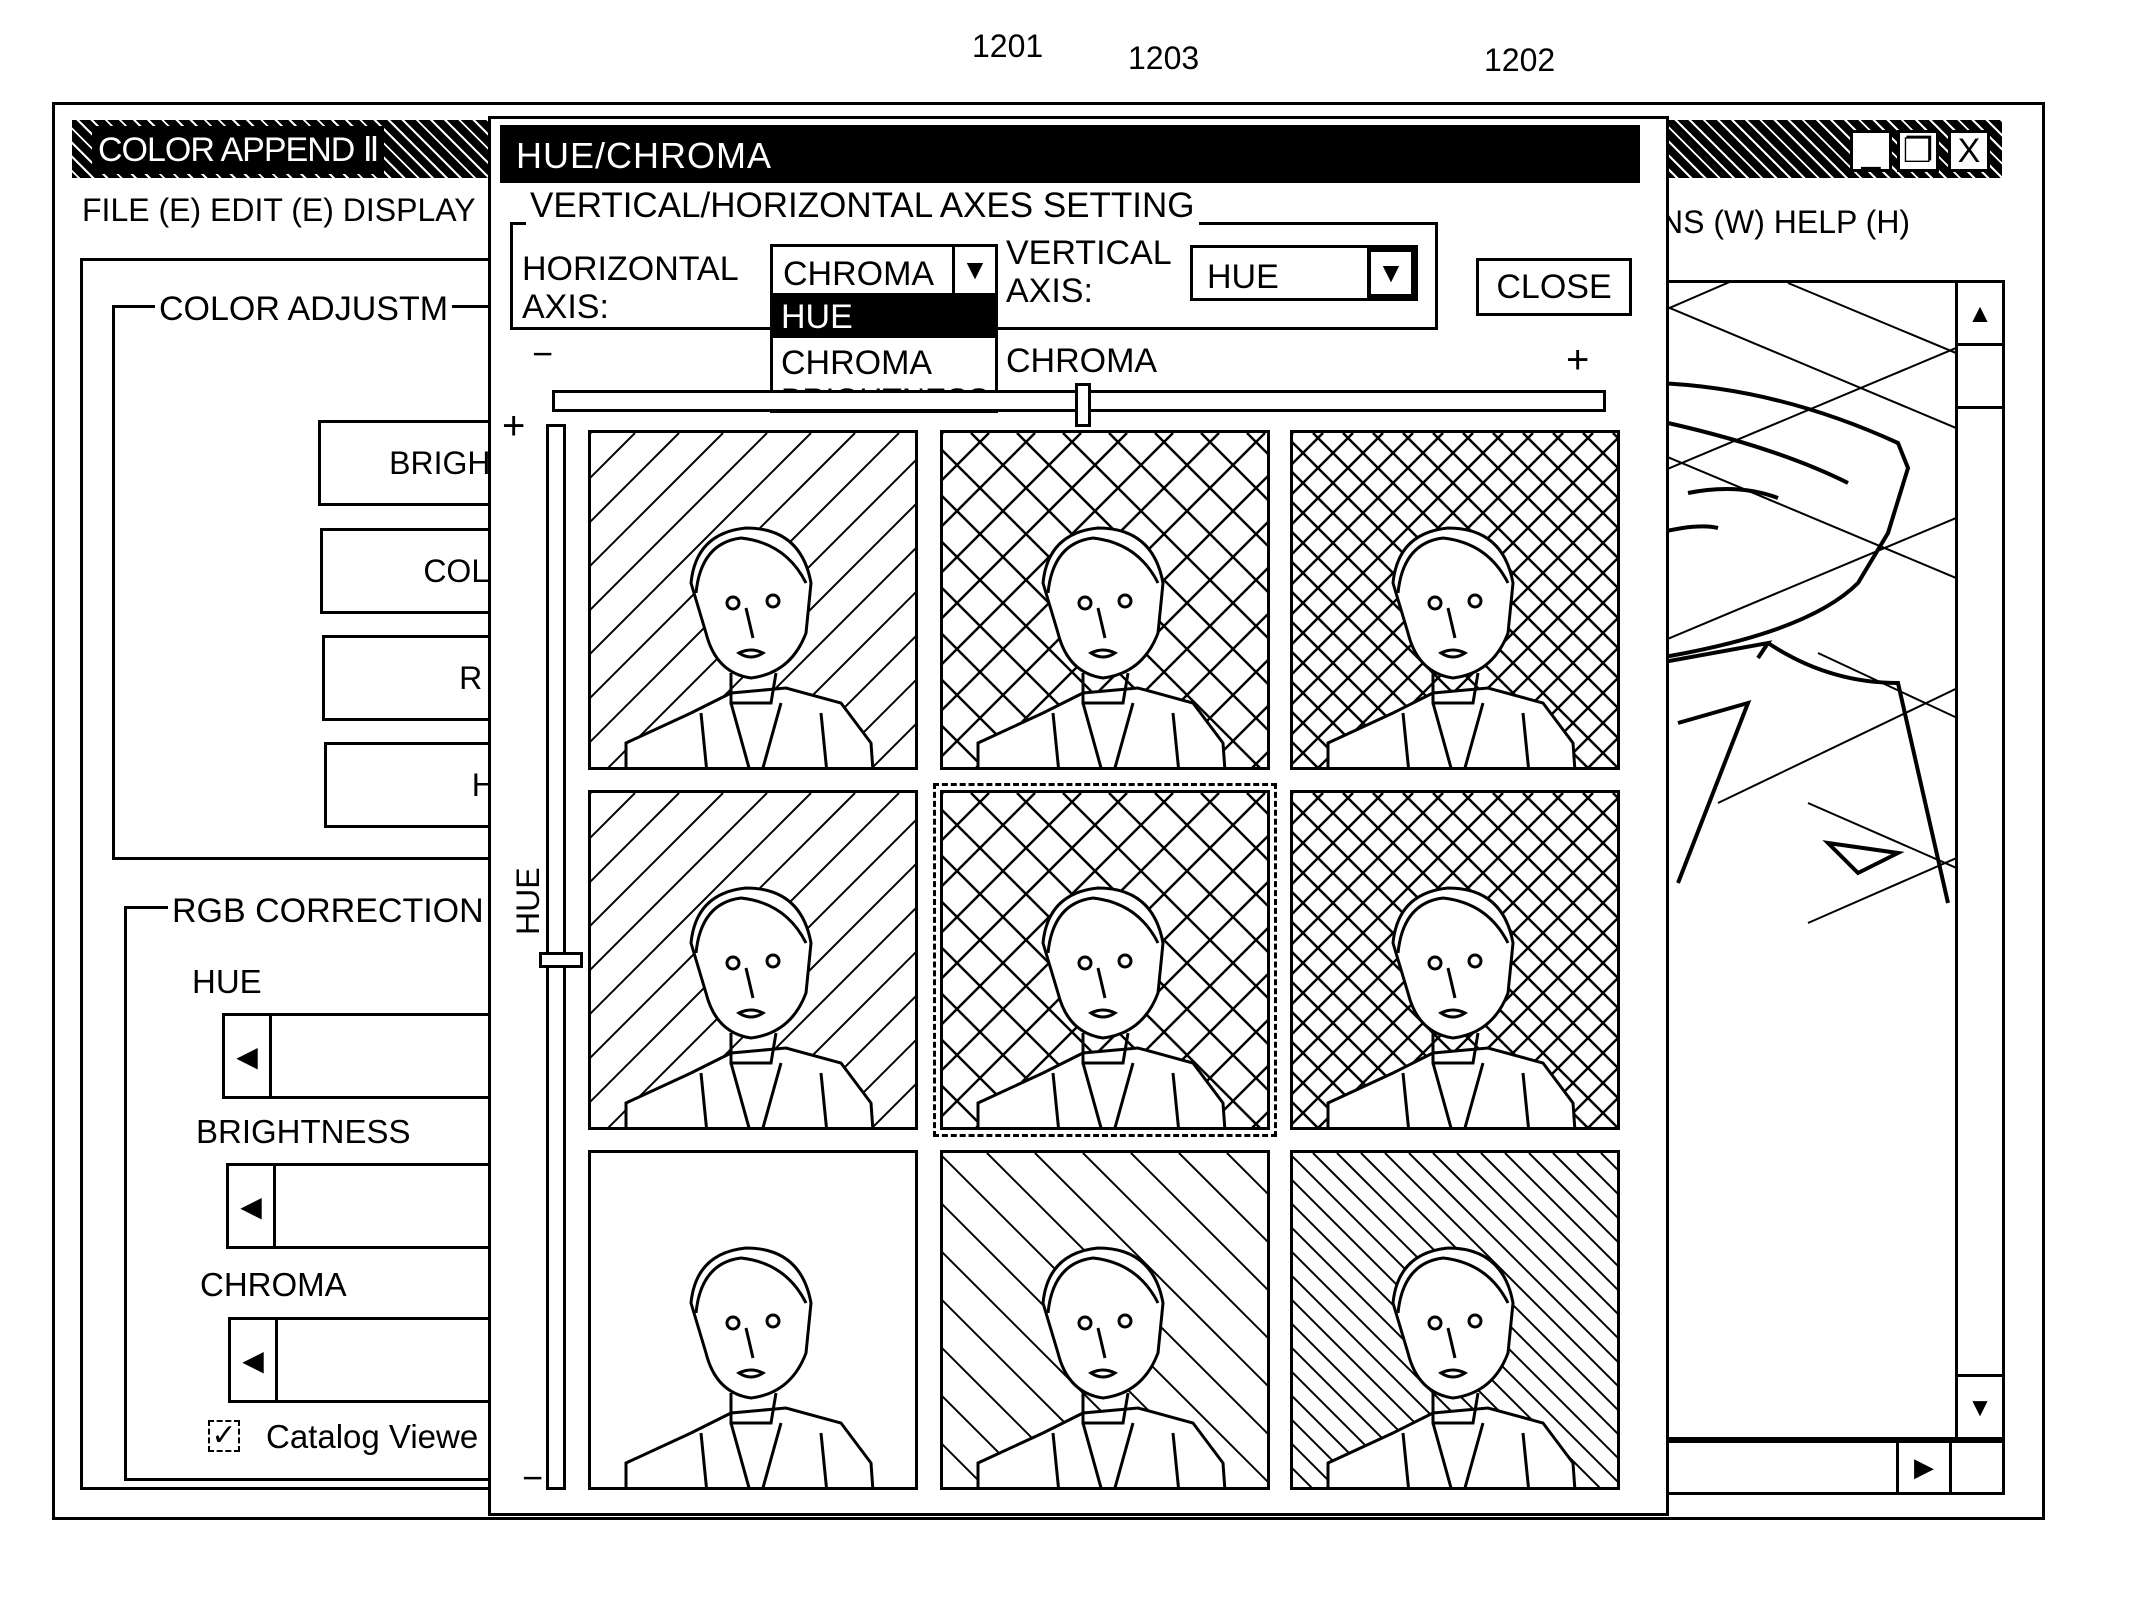 The width and height of the screenshot is (2131, 1609). Describe the element at coordinates (630, 269) in the screenshot. I see `horizontal-axis-label-line1: HORIZONTAL` at that location.